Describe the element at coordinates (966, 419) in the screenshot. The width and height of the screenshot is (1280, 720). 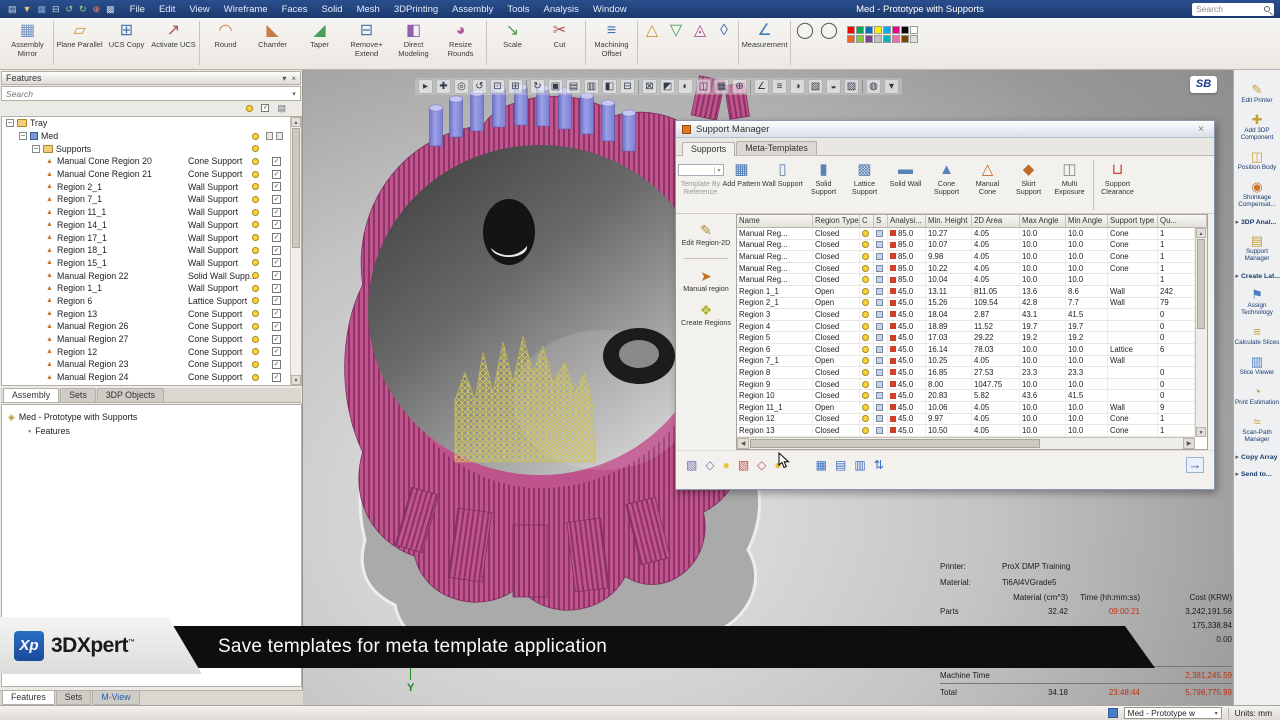
I see `table-row: Region 12 Closed 45.0 9.97 4.05 10.0 10.0 Cone 1` at that location.